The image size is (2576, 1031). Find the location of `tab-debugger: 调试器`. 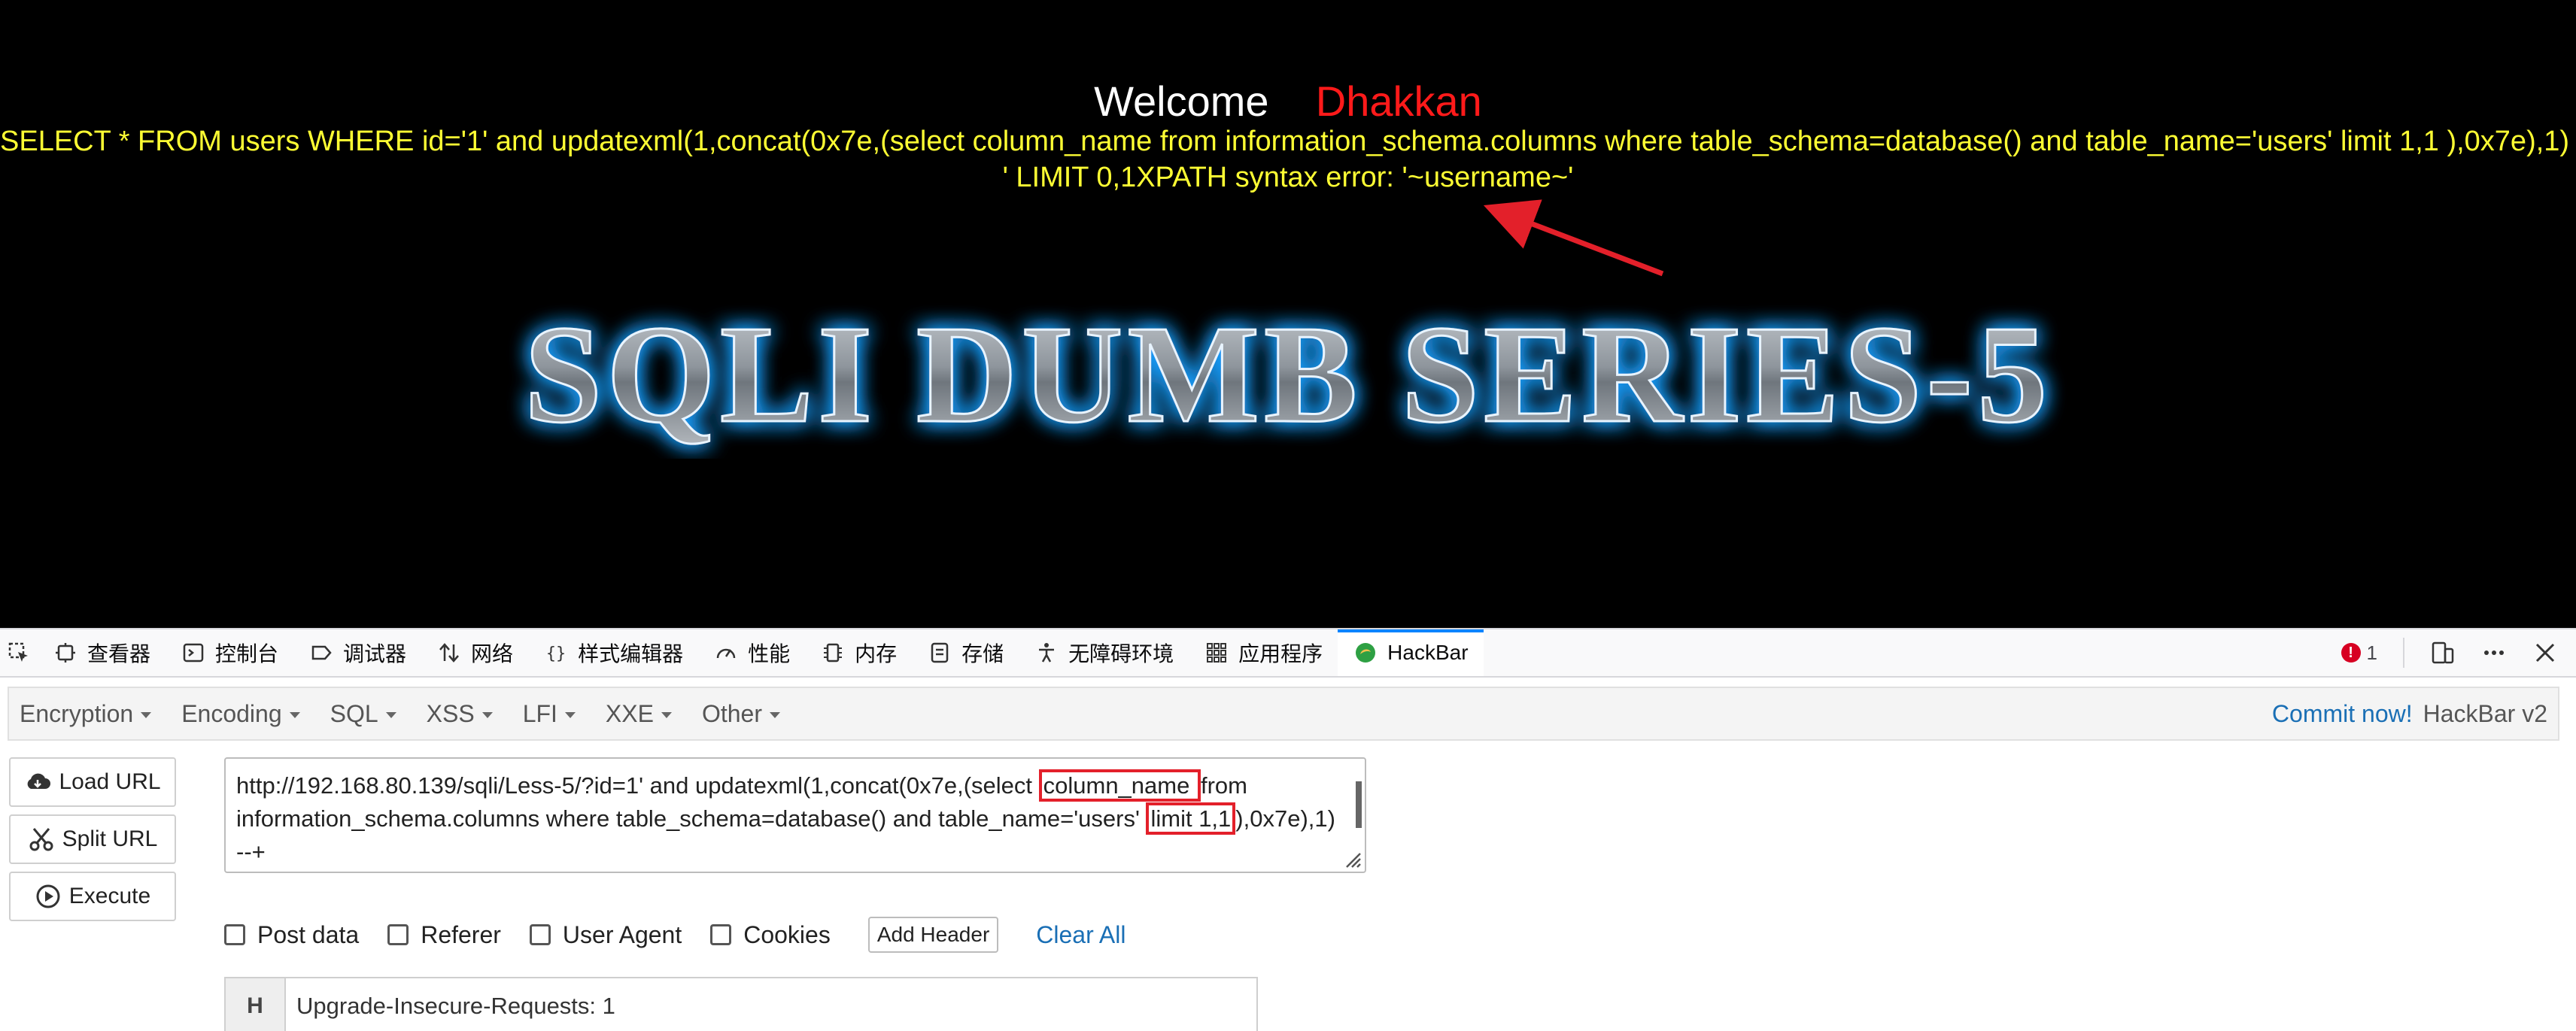

tab-debugger: 调试器 is located at coordinates (357, 652).